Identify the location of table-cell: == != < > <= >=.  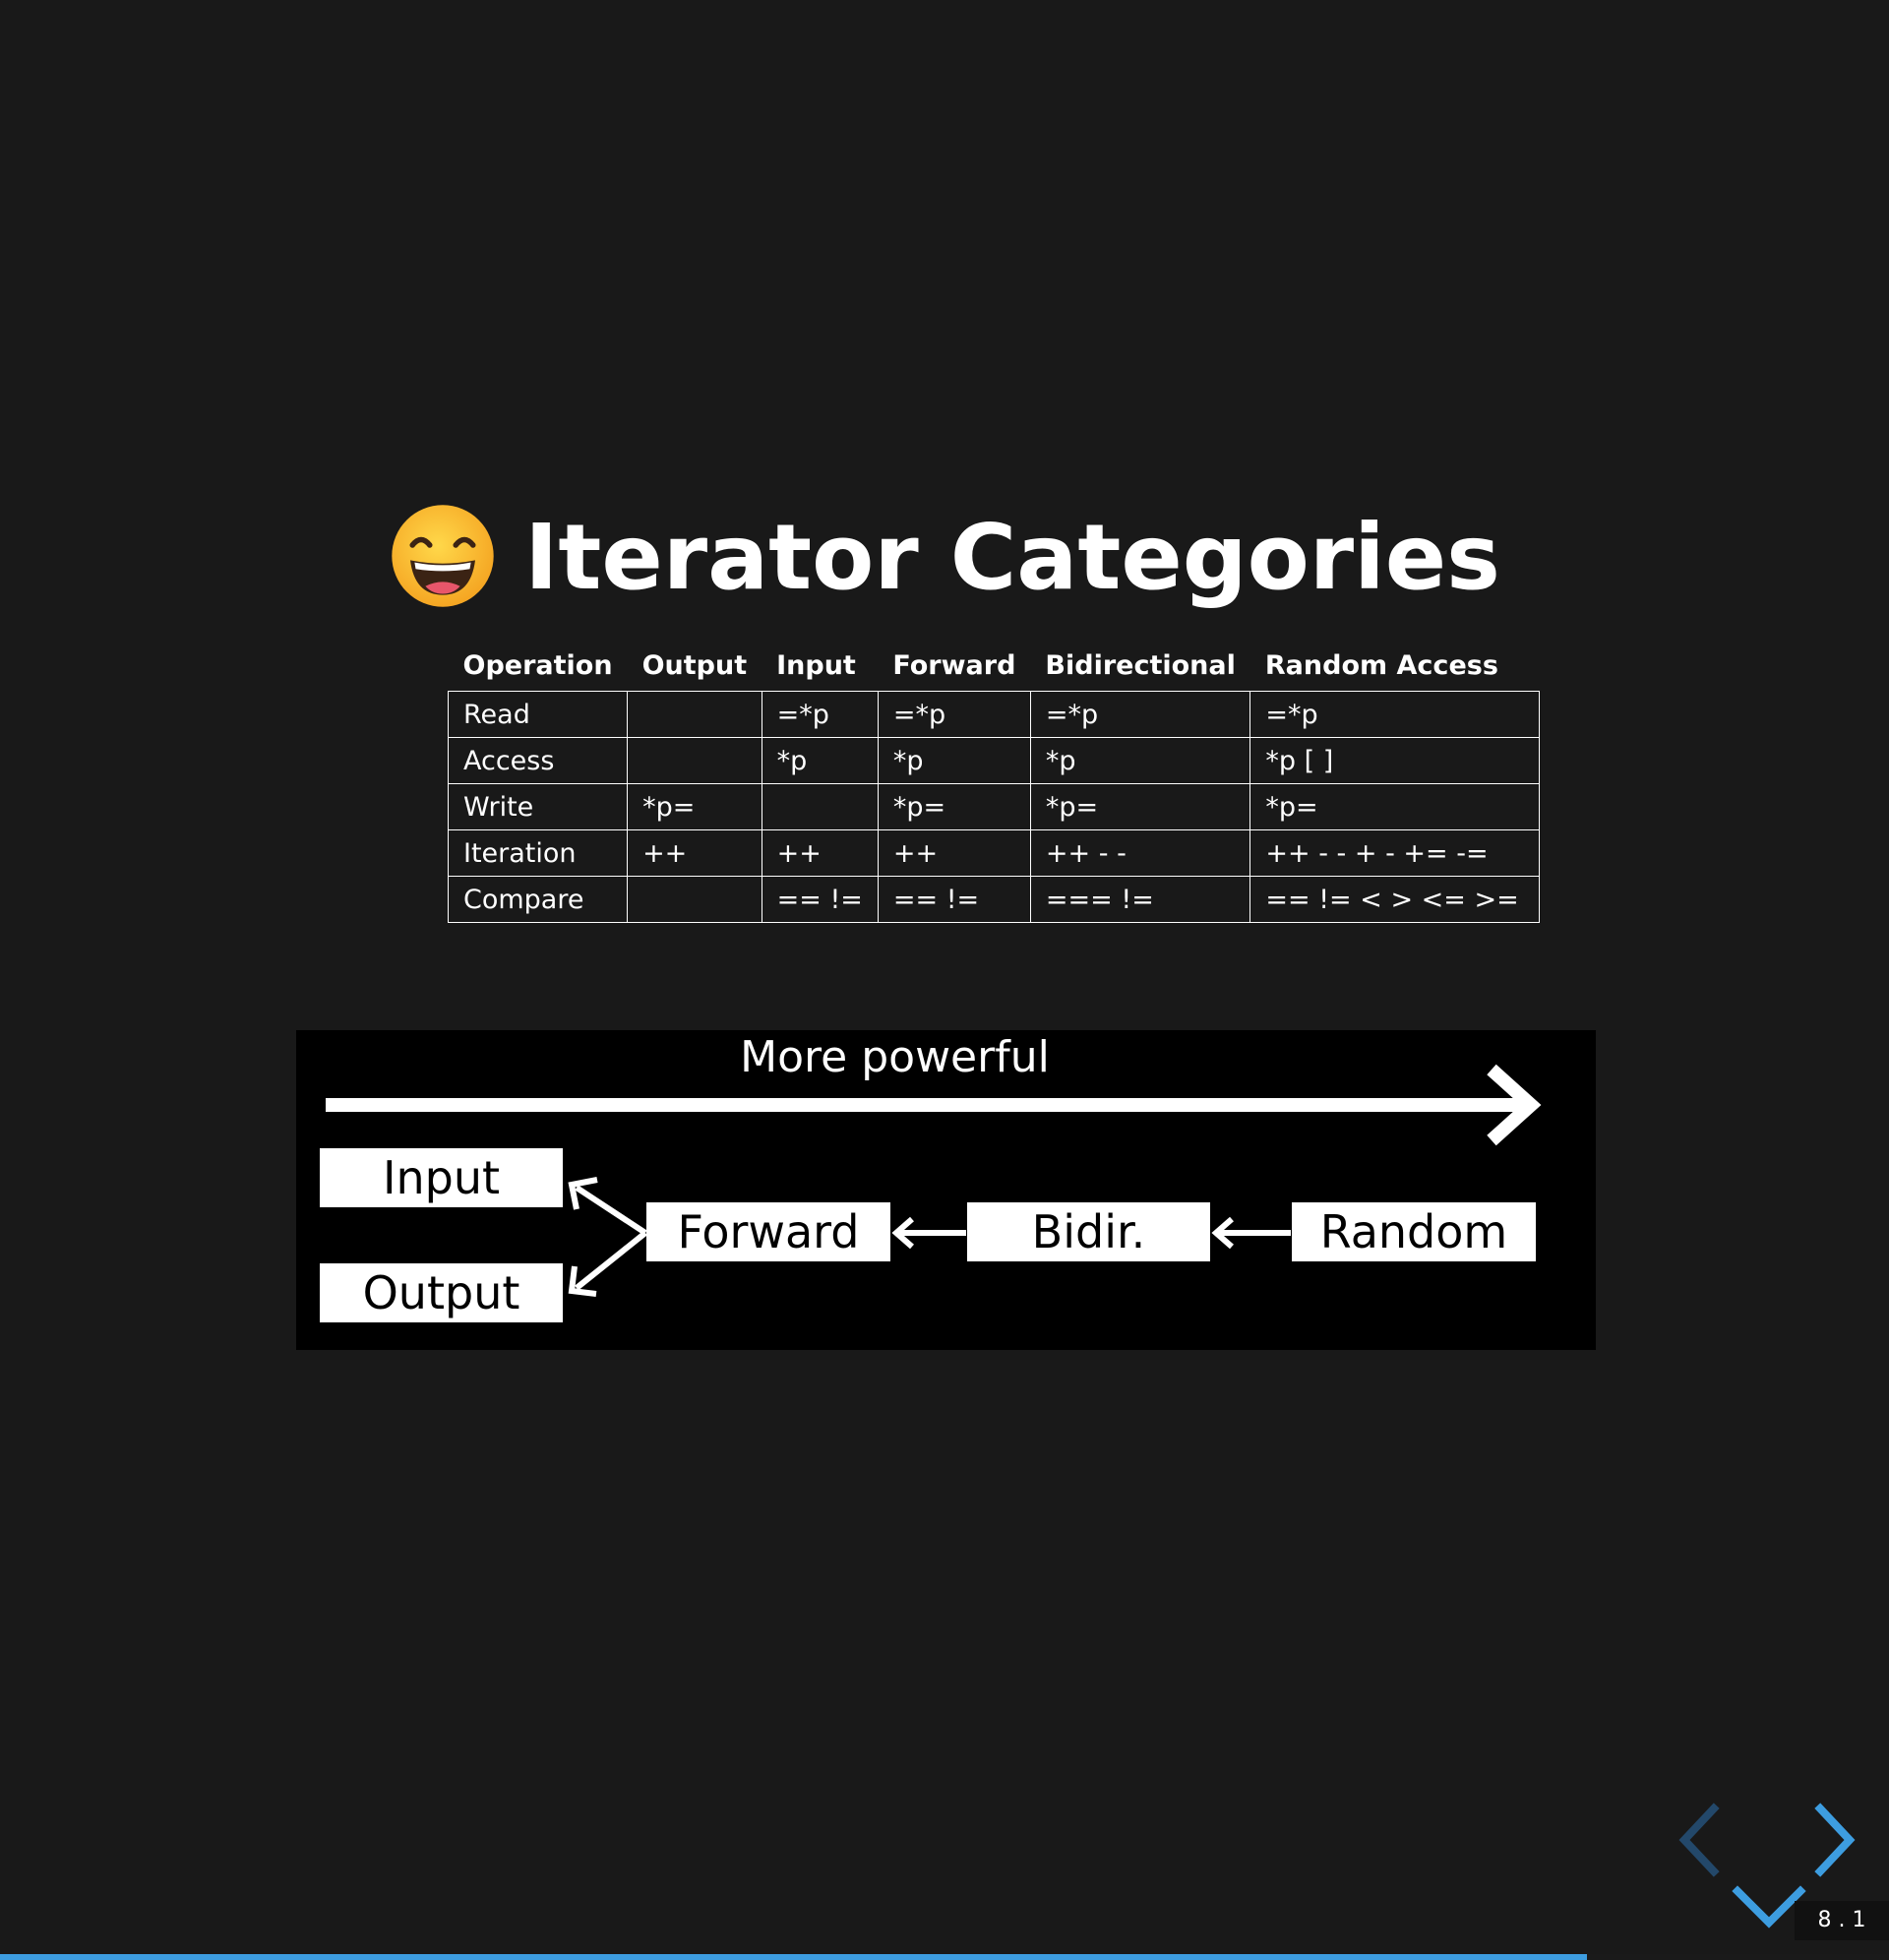
(1395, 899).